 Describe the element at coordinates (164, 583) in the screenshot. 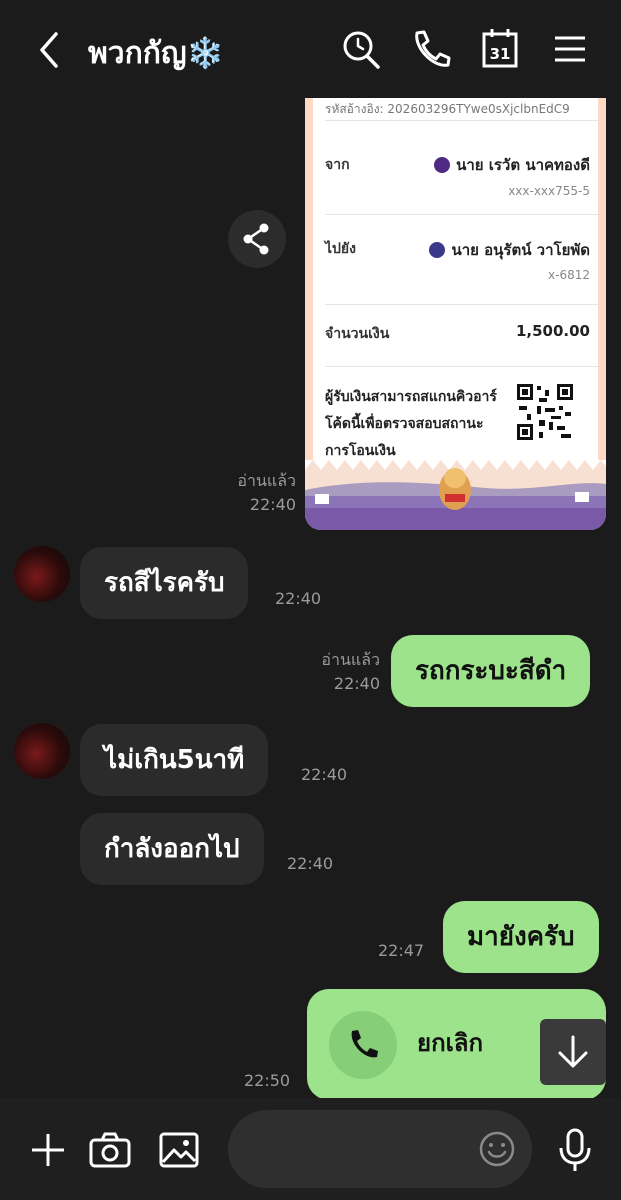

I see `incoming-message: รถสีไรครับ` at that location.